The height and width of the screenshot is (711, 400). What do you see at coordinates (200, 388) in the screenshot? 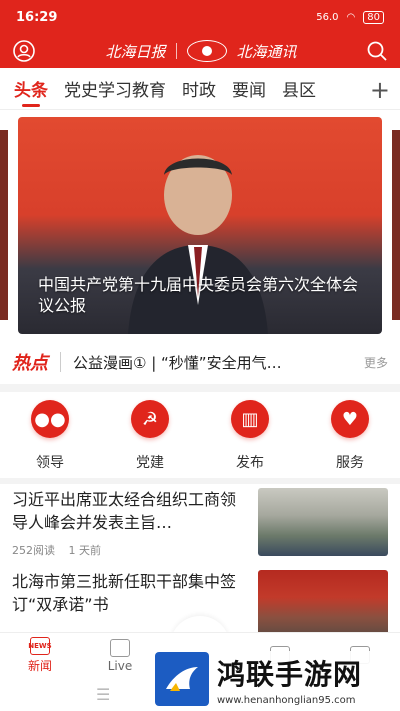
I see `section-divider` at bounding box center [200, 388].